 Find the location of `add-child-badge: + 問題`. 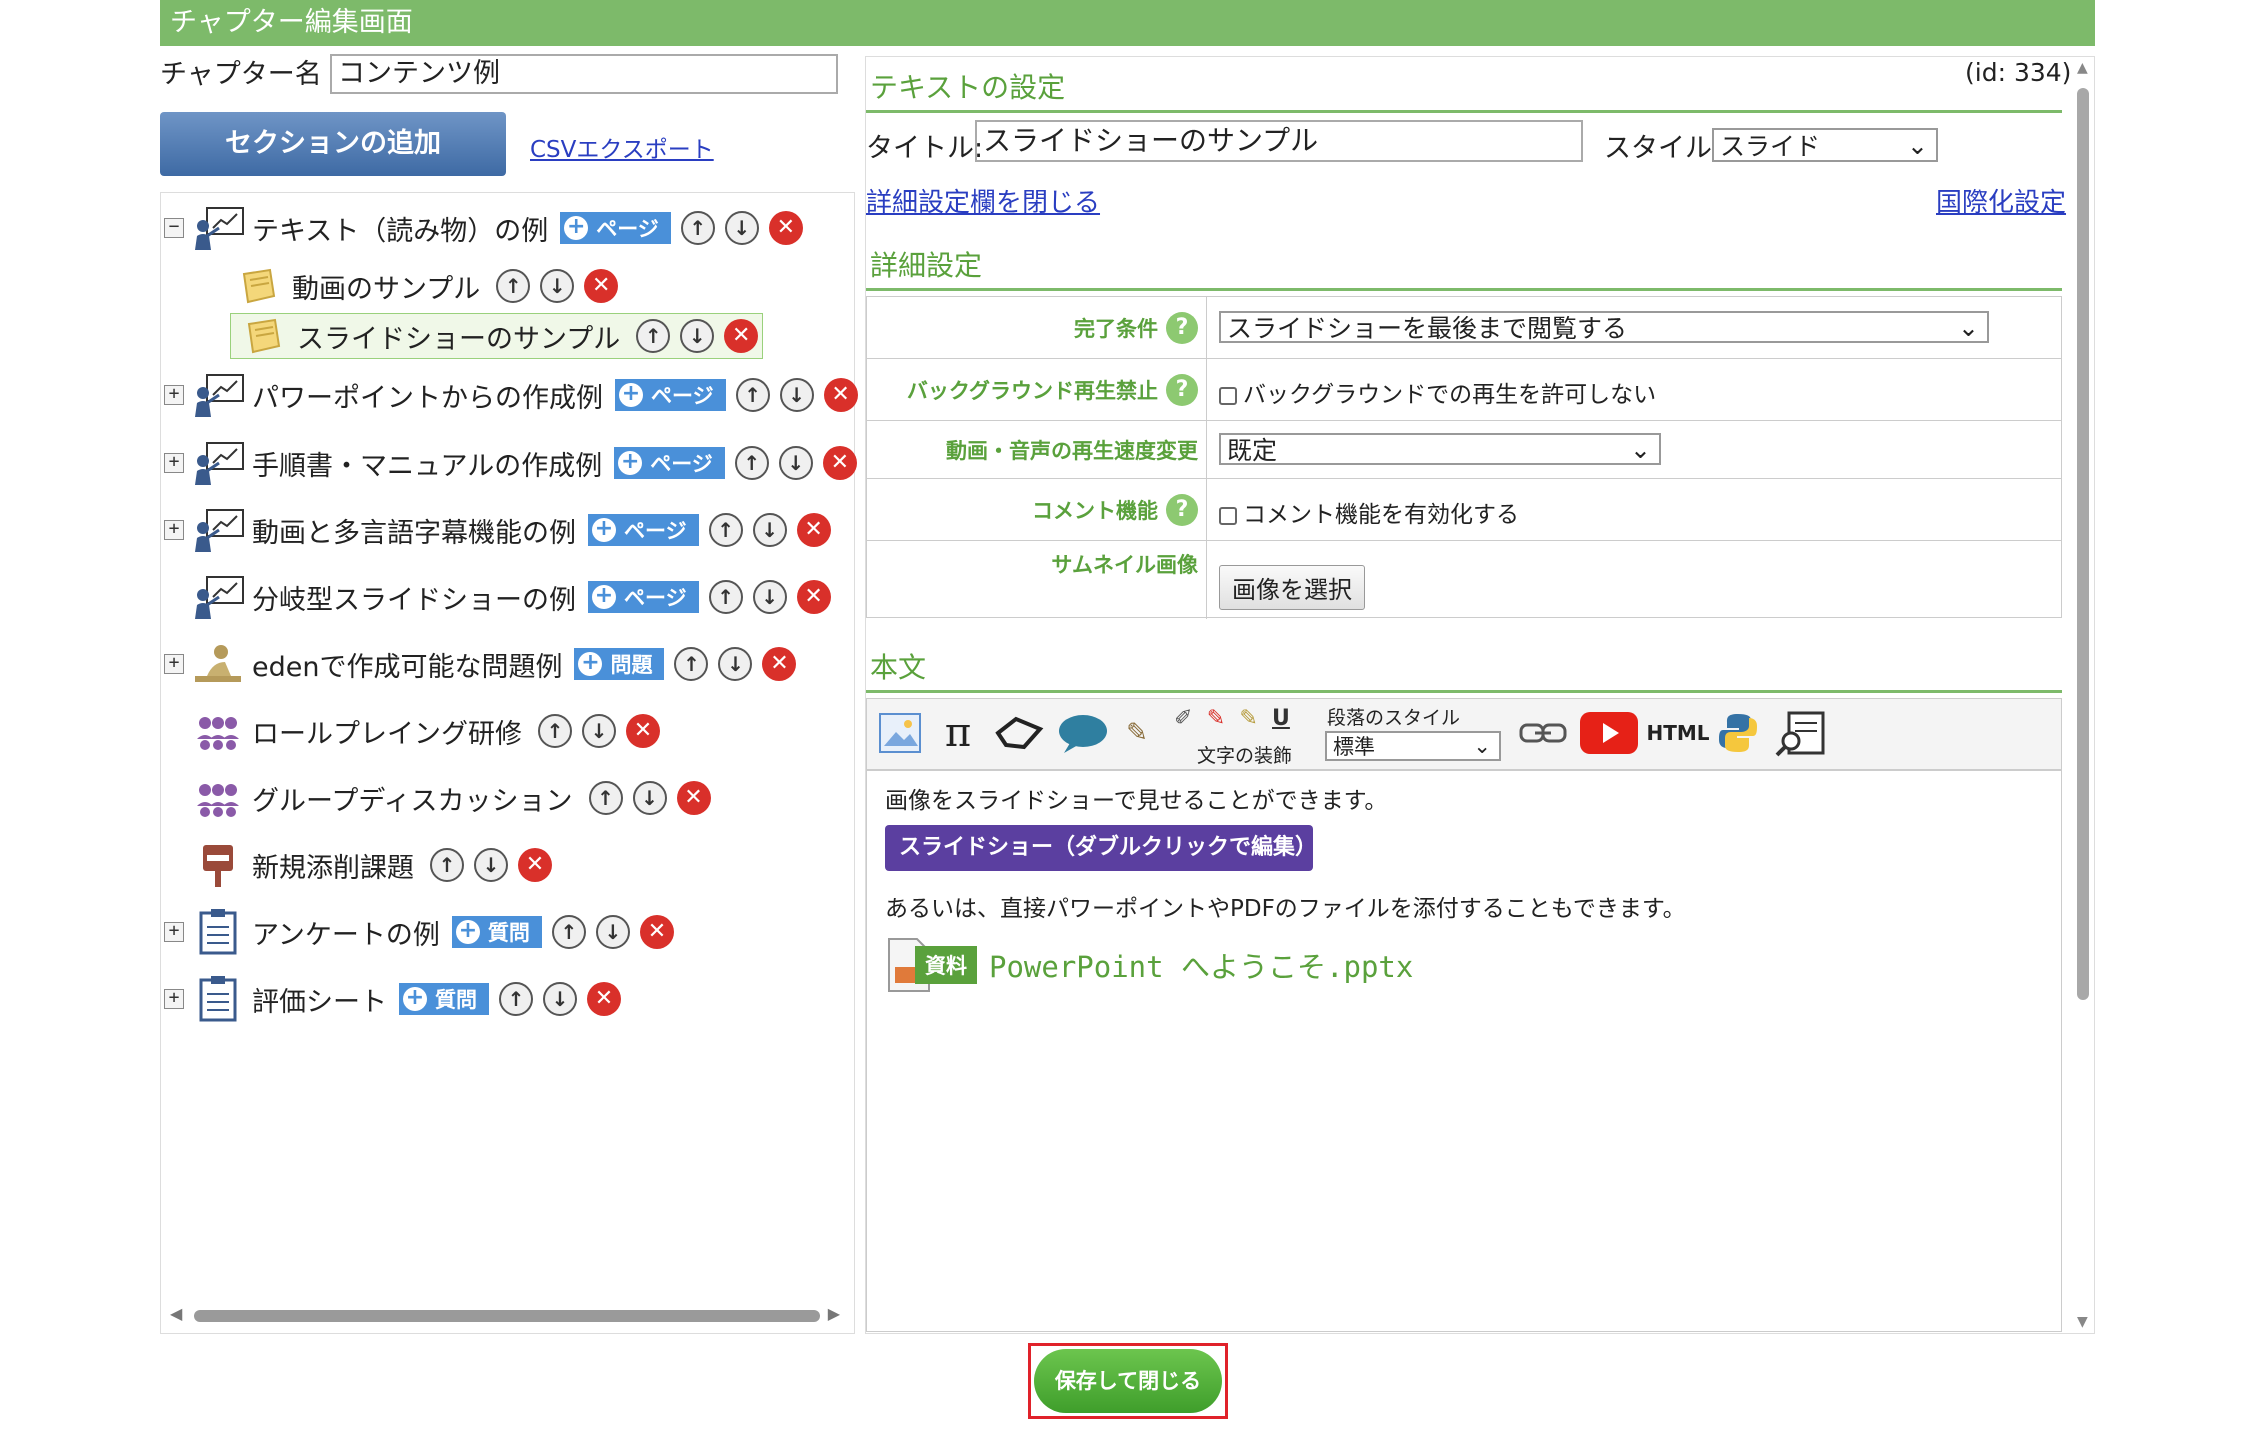

add-child-badge: + 問題 is located at coordinates (619, 664).